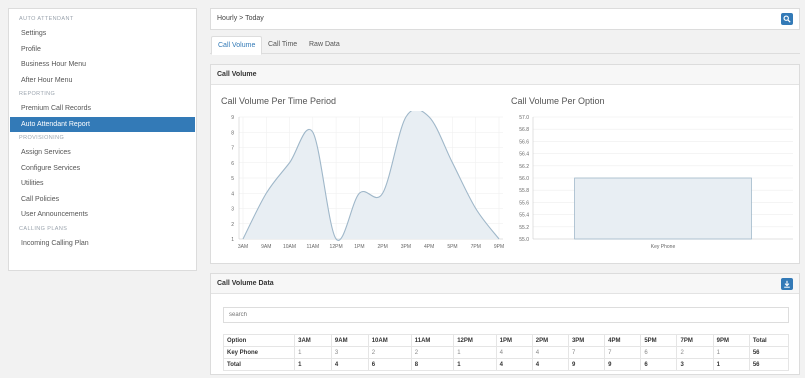 The width and height of the screenshot is (805, 378). What do you see at coordinates (259, 364) in the screenshot?
I see `table-cell: Total` at bounding box center [259, 364].